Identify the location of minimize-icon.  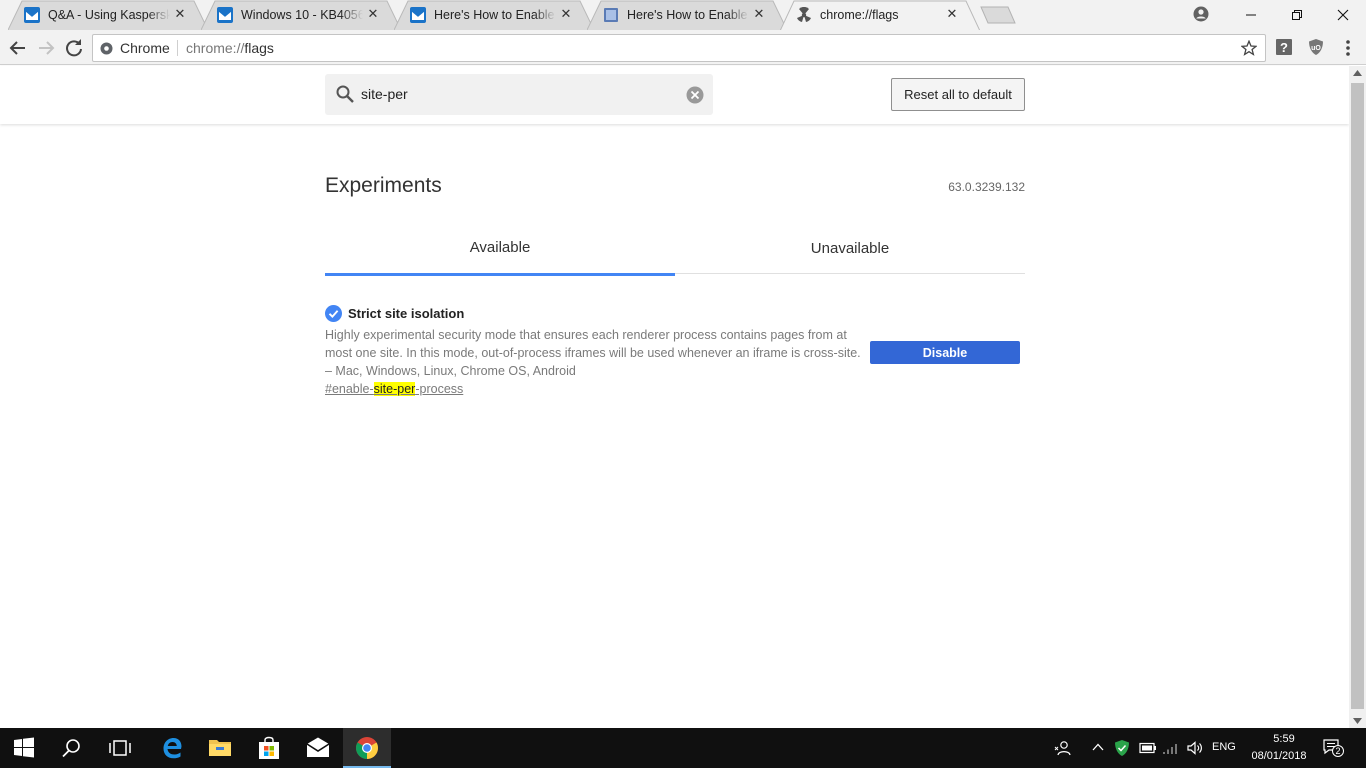
(1251, 15).